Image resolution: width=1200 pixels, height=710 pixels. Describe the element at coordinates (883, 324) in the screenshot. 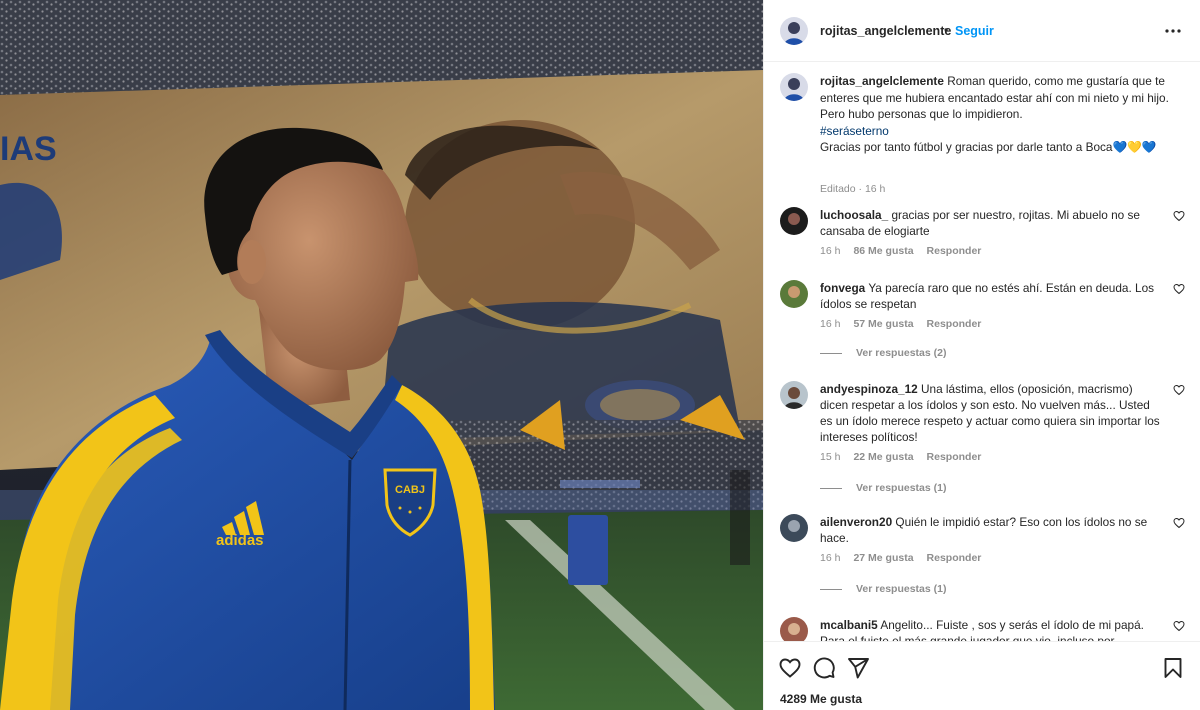

I see `comment-likes: 57 Me gusta` at that location.